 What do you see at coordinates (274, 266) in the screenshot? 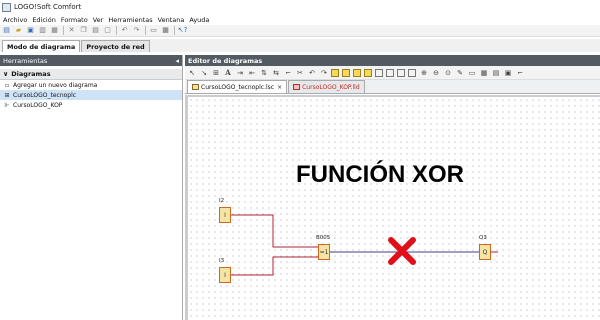
I see `wire-i3` at bounding box center [274, 266].